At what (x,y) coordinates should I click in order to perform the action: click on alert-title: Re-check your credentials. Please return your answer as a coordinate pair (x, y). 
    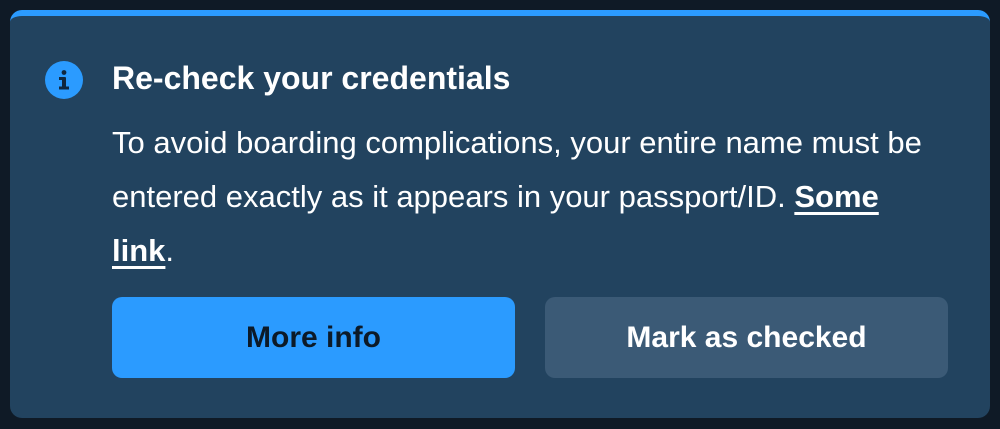
    Looking at the image, I should click on (311, 78).